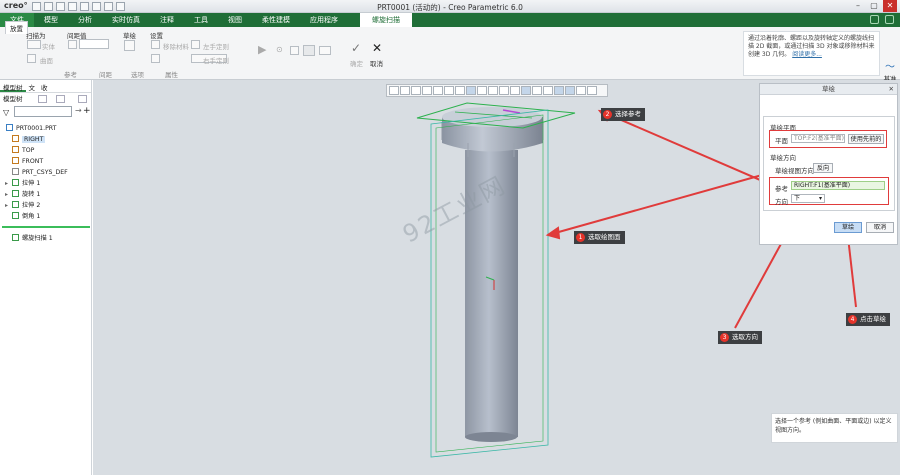  I want to click on direction-select: 下 ▾, so click(808, 198).